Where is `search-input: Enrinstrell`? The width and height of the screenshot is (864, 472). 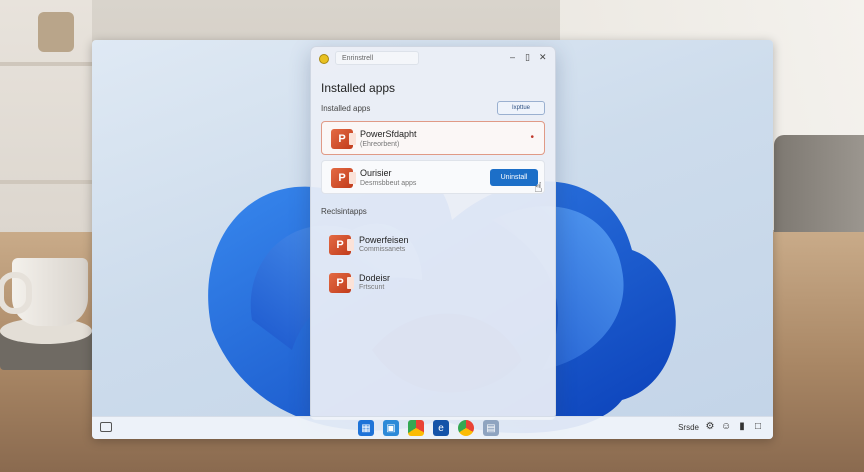
search-input: Enrinstrell is located at coordinates (377, 58).